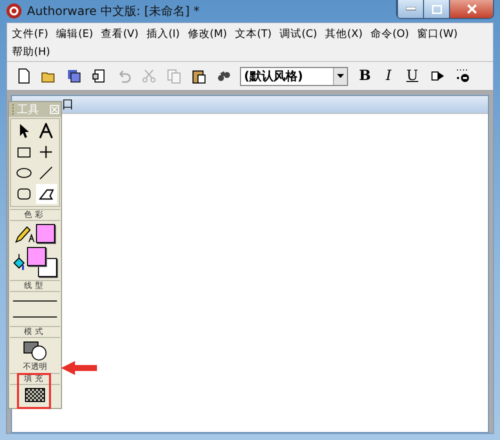 This screenshot has width=500, height=440. Describe the element at coordinates (389, 76) in the screenshot. I see `format-button: I` at that location.